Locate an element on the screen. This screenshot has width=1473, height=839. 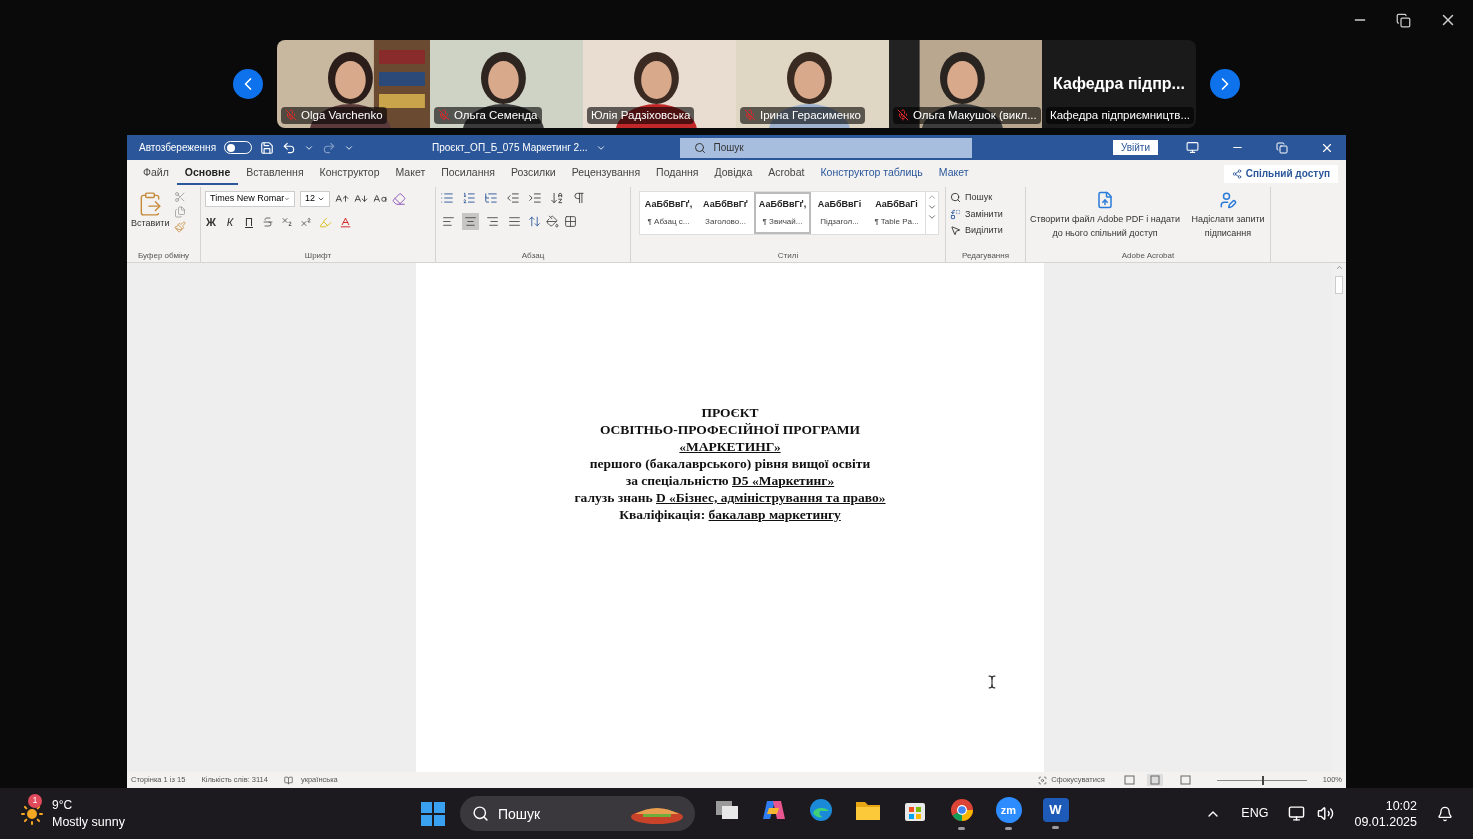
group-label: Абзац is located at coordinates (533, 256).